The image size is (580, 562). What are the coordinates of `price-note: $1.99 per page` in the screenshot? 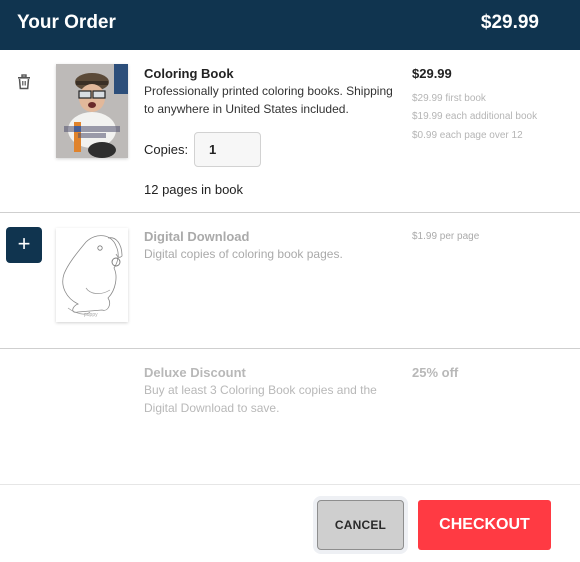 It's located at (446, 236).